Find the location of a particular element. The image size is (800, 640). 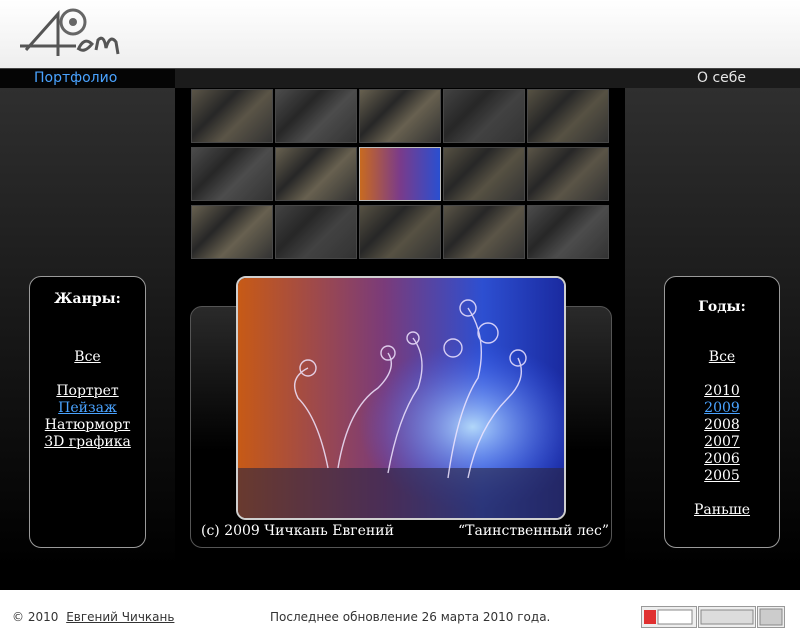

header is located at coordinates (400, 34).